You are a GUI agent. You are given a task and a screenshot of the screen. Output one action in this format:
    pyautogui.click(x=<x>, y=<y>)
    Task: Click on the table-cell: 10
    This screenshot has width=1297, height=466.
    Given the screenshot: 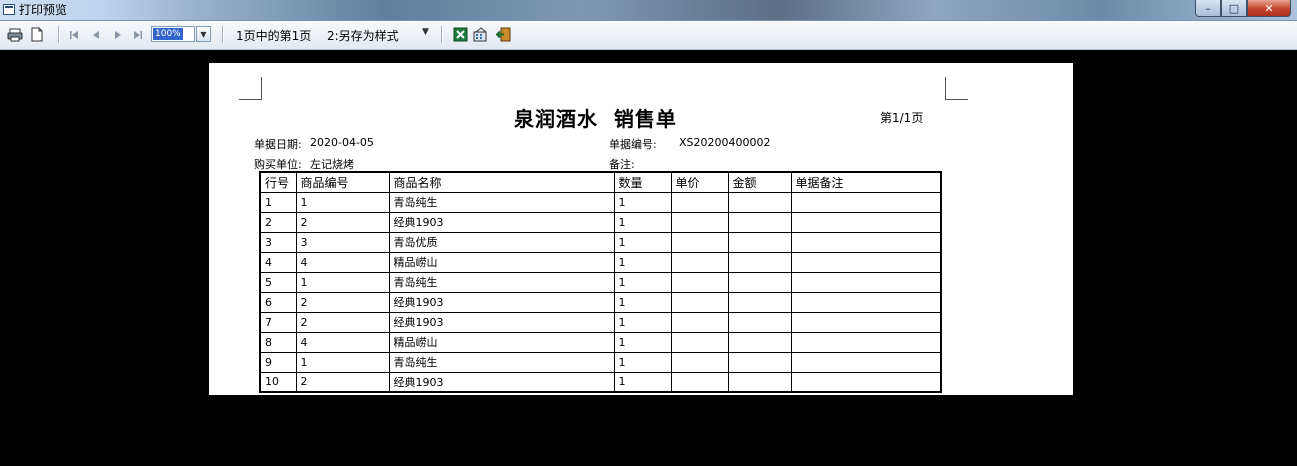 What is the action you would take?
    pyautogui.click(x=278, y=382)
    